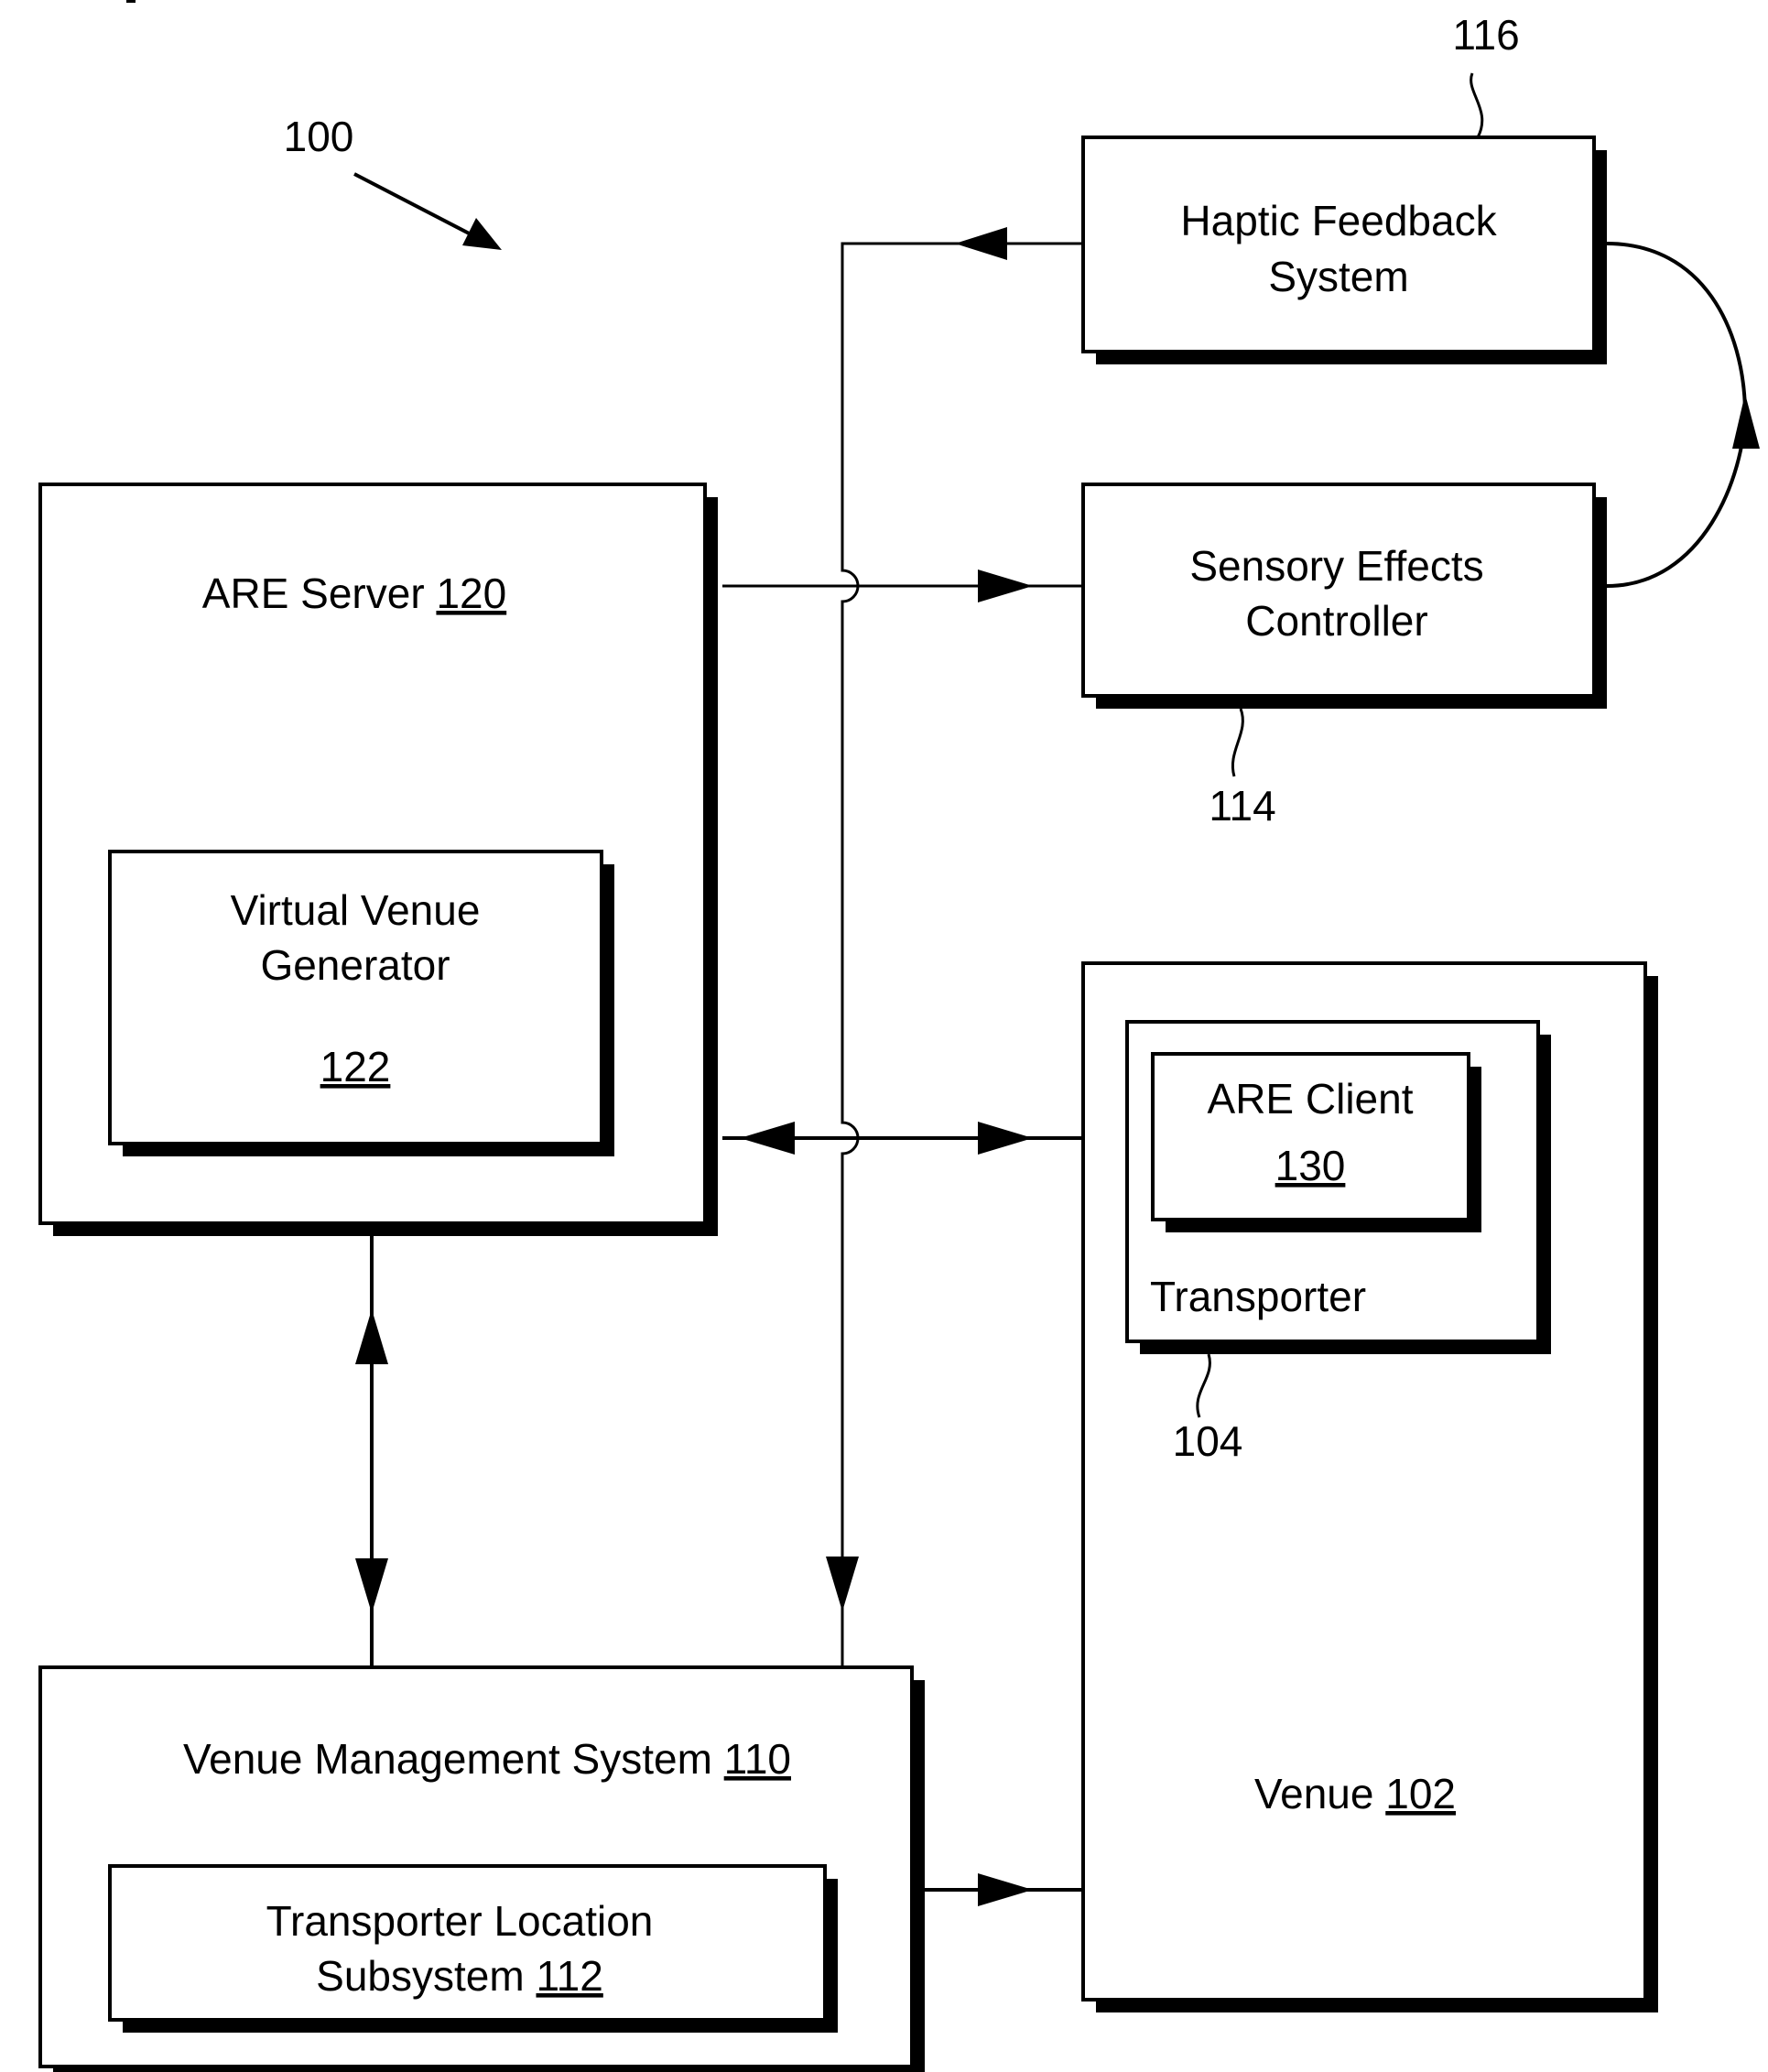  I want to click on tls-label-line2: Subsystem 112, so click(459, 1976).